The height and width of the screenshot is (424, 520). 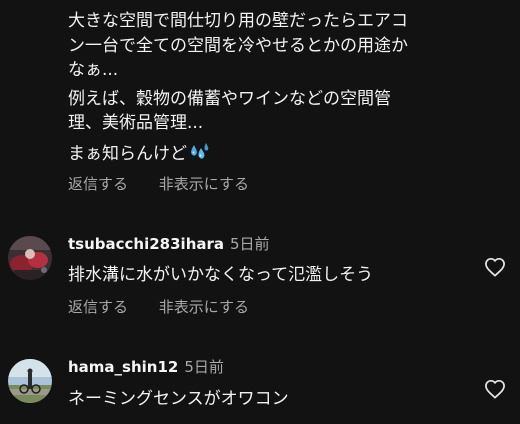 What do you see at coordinates (178, 399) in the screenshot?
I see `comment-text: ネーミングセンスがオワコン` at bounding box center [178, 399].